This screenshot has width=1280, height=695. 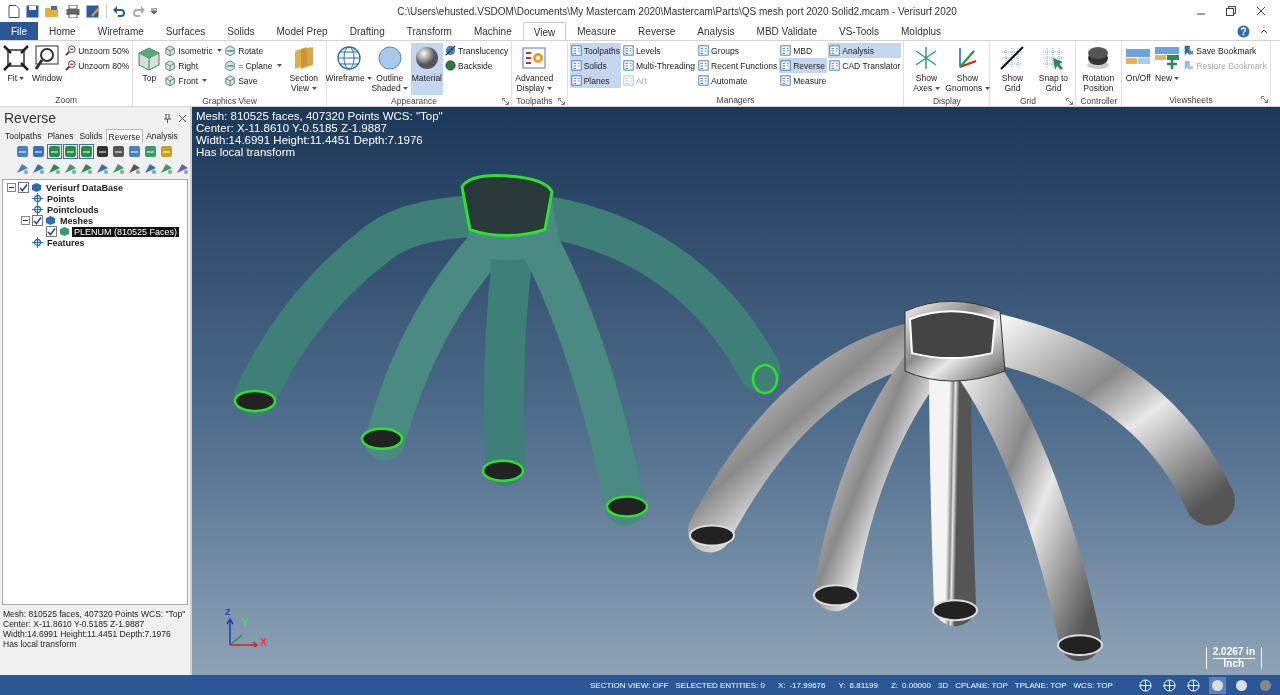 I want to click on tree-item: Verisurf DataBase, so click(x=85, y=187).